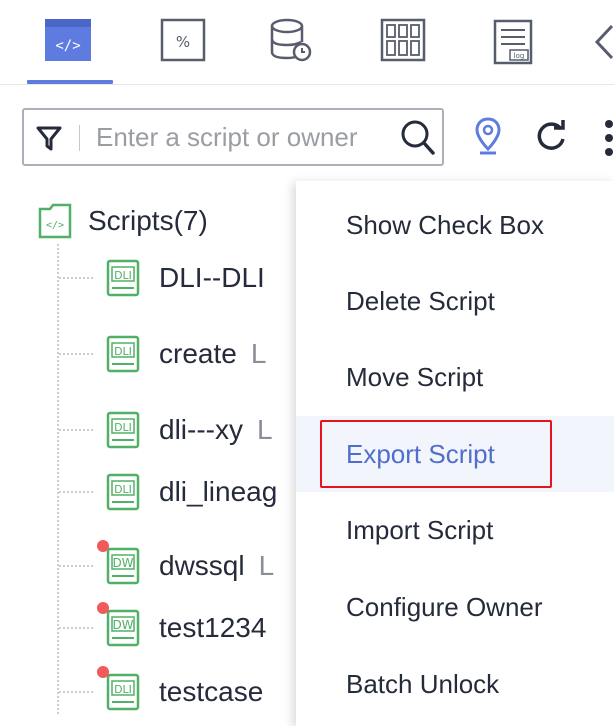 This screenshot has width=614, height=726. I want to click on tree-item-script: DLI dli---xy L, so click(187, 430).